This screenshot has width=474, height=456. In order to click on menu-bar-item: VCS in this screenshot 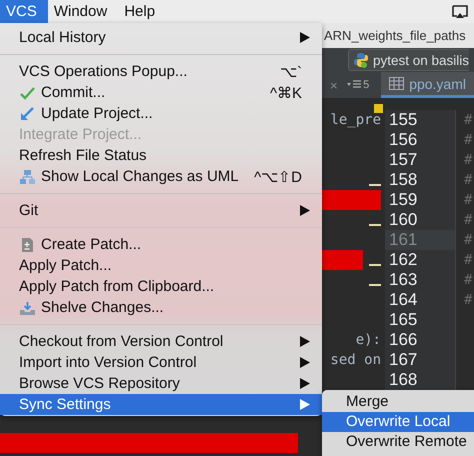, I will do `click(24, 11)`.